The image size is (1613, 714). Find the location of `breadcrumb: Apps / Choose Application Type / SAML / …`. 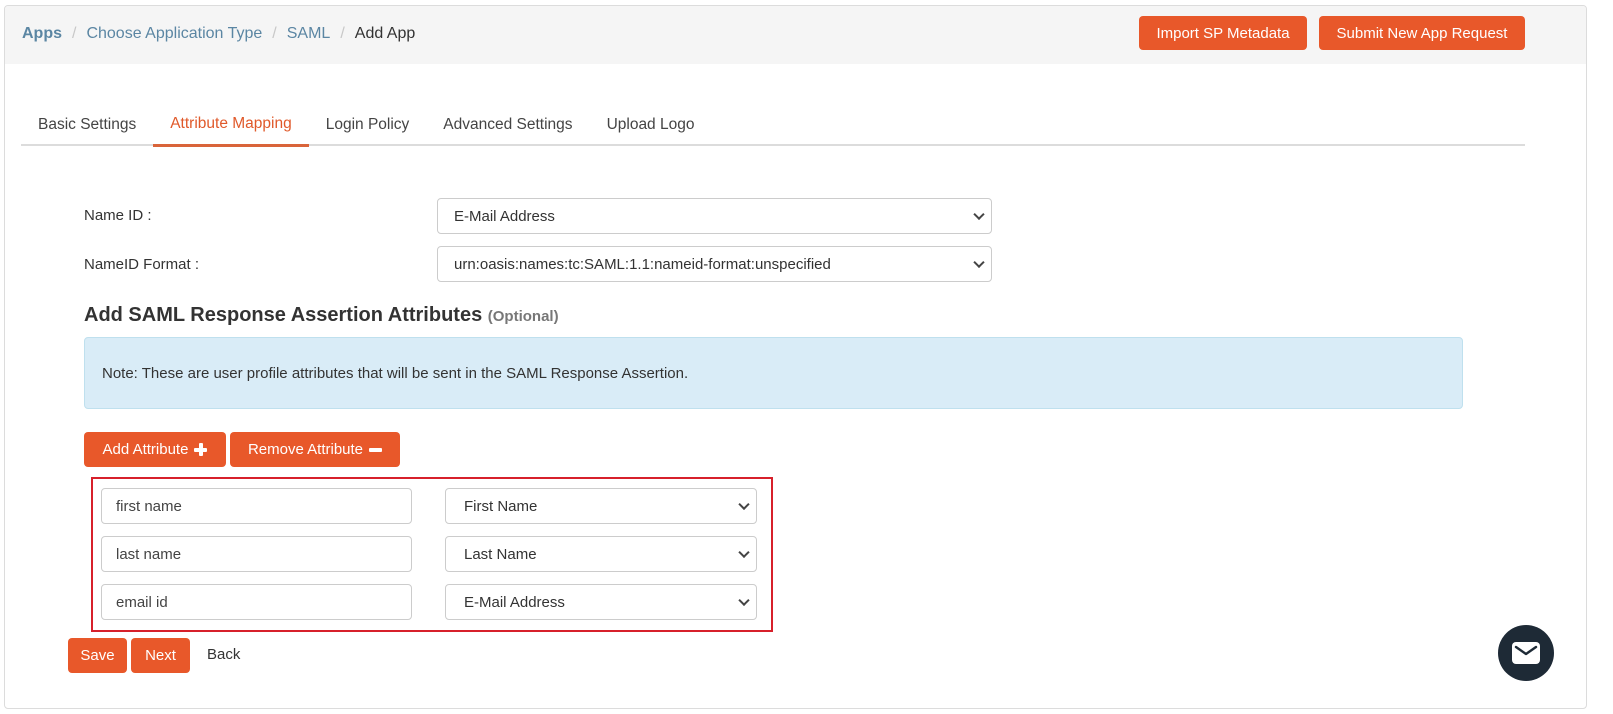

breadcrumb: Apps / Choose Application Type / SAML / … is located at coordinates (218, 34).